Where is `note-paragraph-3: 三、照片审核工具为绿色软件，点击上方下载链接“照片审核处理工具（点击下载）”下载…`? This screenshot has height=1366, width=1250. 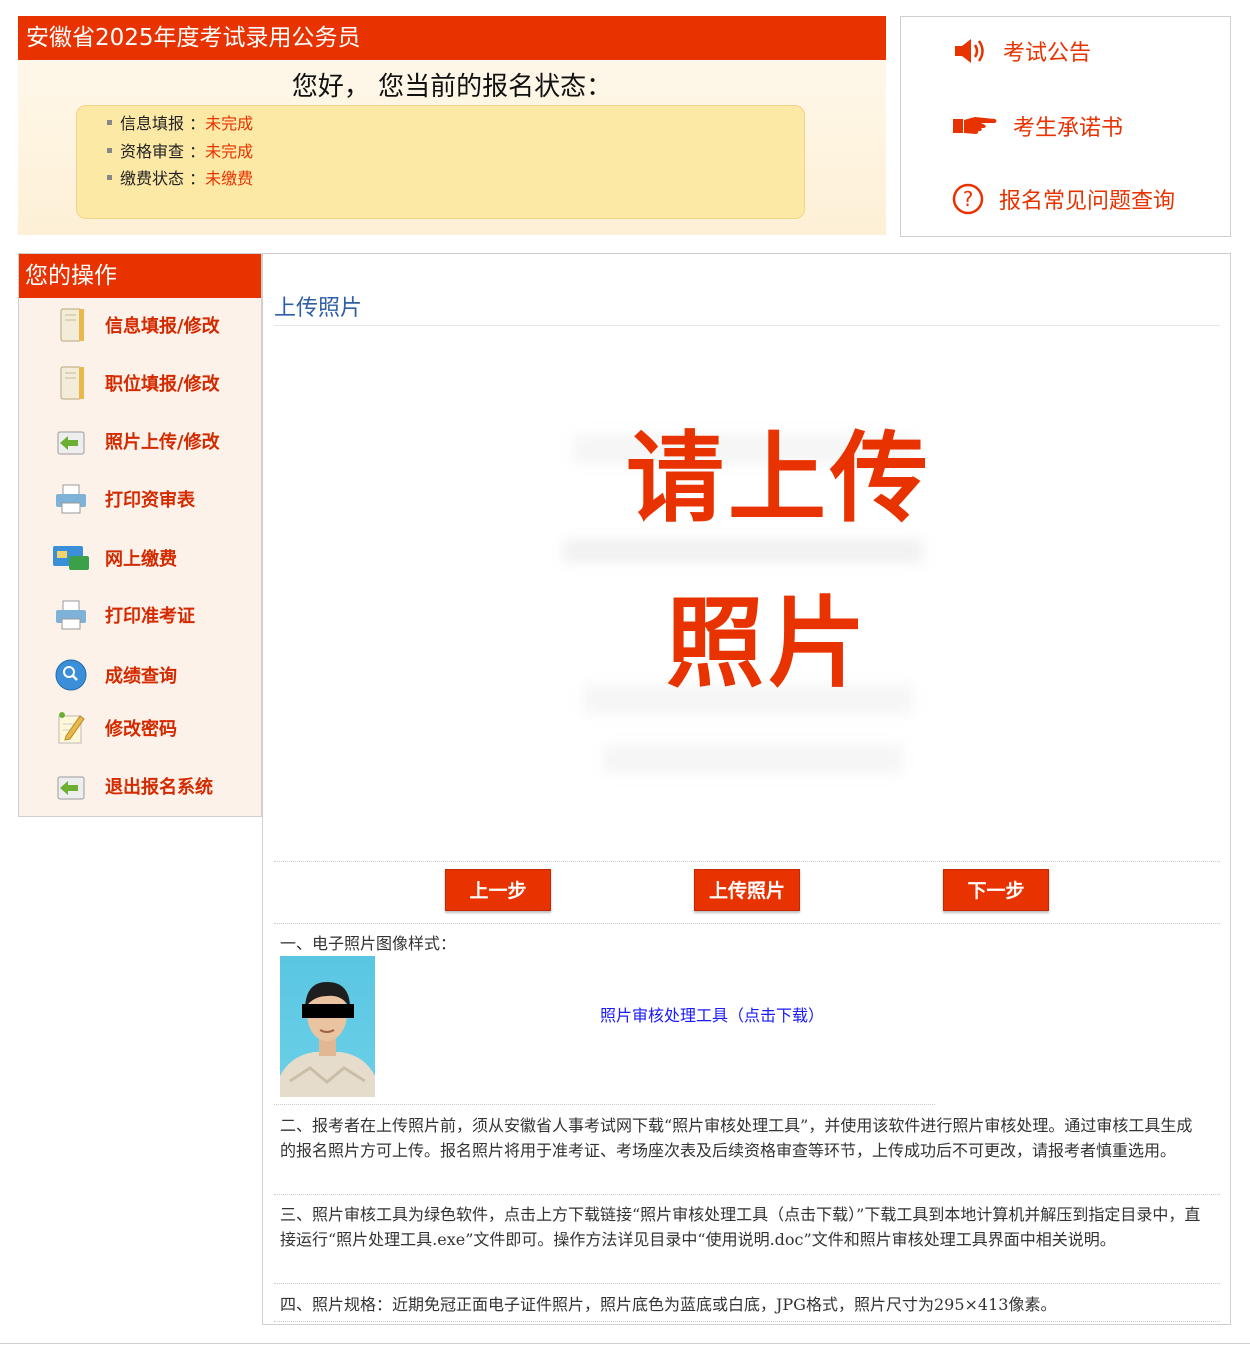
note-paragraph-3: 三、照片审核工具为绿色软件，点击上方下载链接“照片审核处理工具（点击下载）”下载… is located at coordinates (740, 1227).